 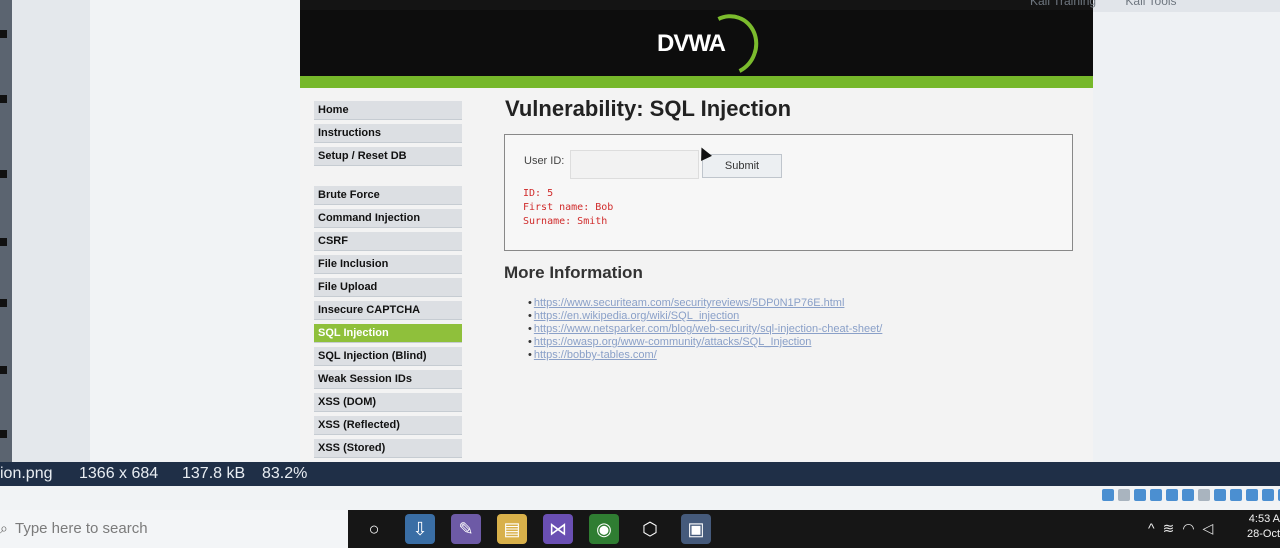 What do you see at coordinates (573, 272) in the screenshot?
I see `more-information-title: More Information` at bounding box center [573, 272].